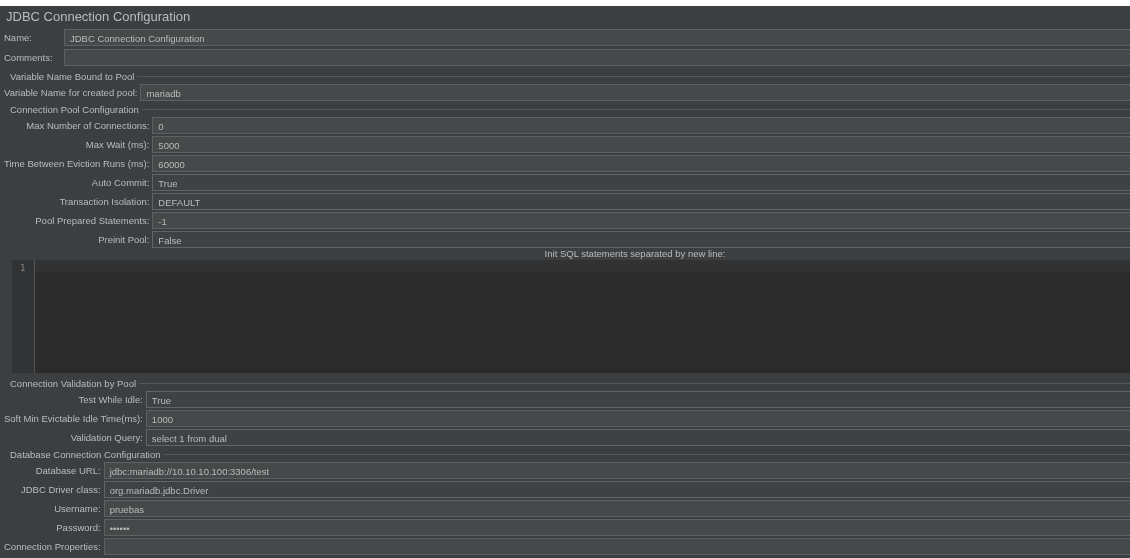 This screenshot has width=1130, height=558. Describe the element at coordinates (18, 37) in the screenshot. I see `field-label: Name:` at that location.